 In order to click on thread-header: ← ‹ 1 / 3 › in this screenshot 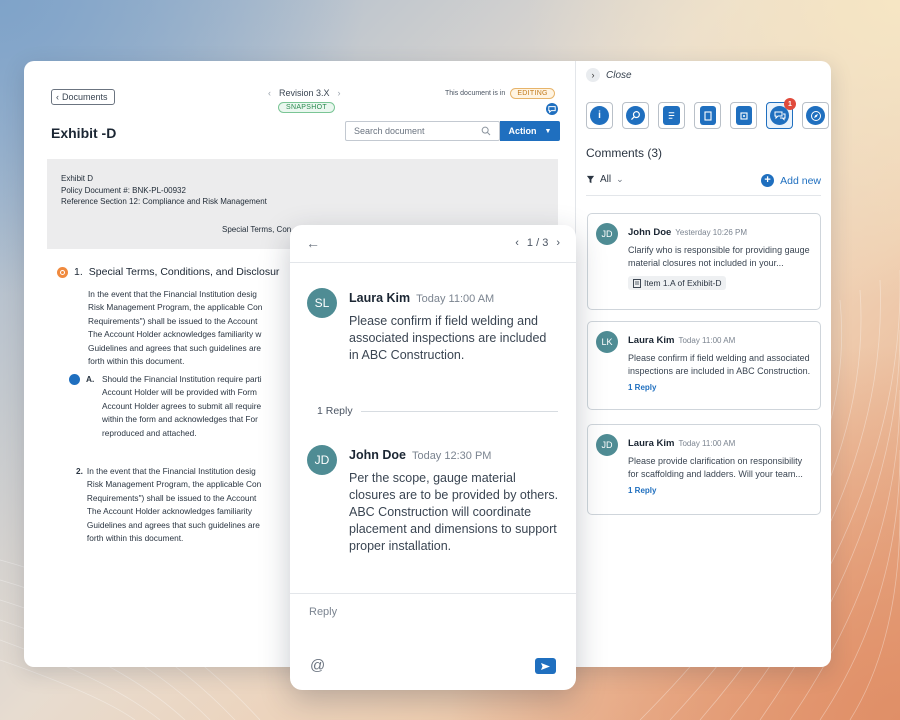, I will do `click(433, 244)`.